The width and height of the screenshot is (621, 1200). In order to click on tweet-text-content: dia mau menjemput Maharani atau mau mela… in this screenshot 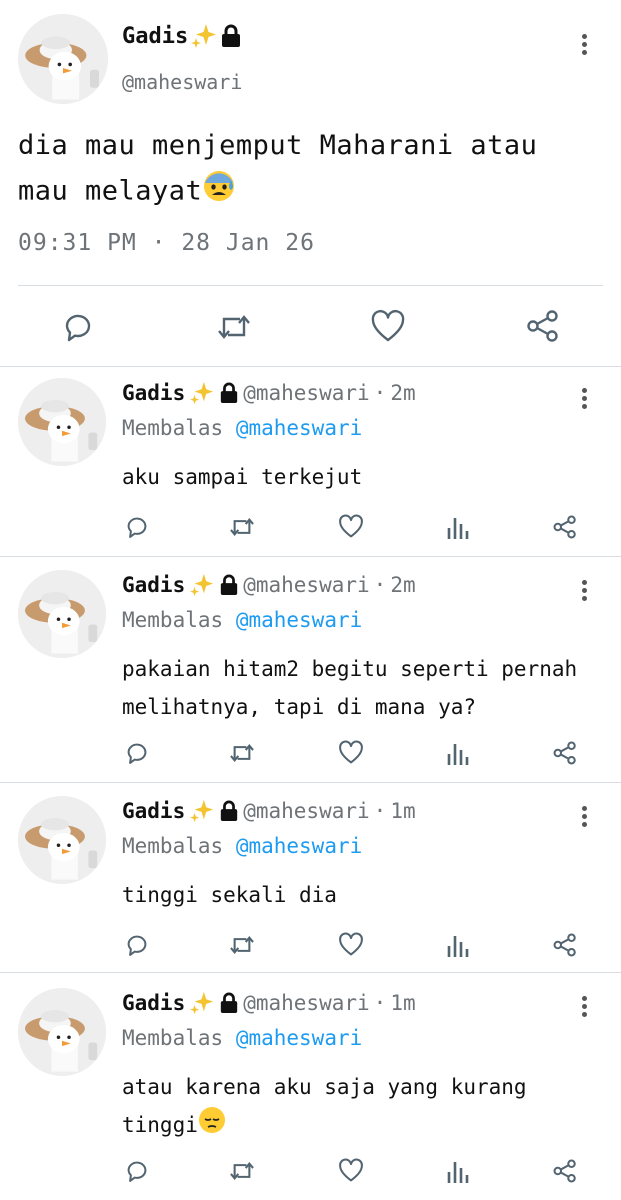, I will do `click(278, 168)`.